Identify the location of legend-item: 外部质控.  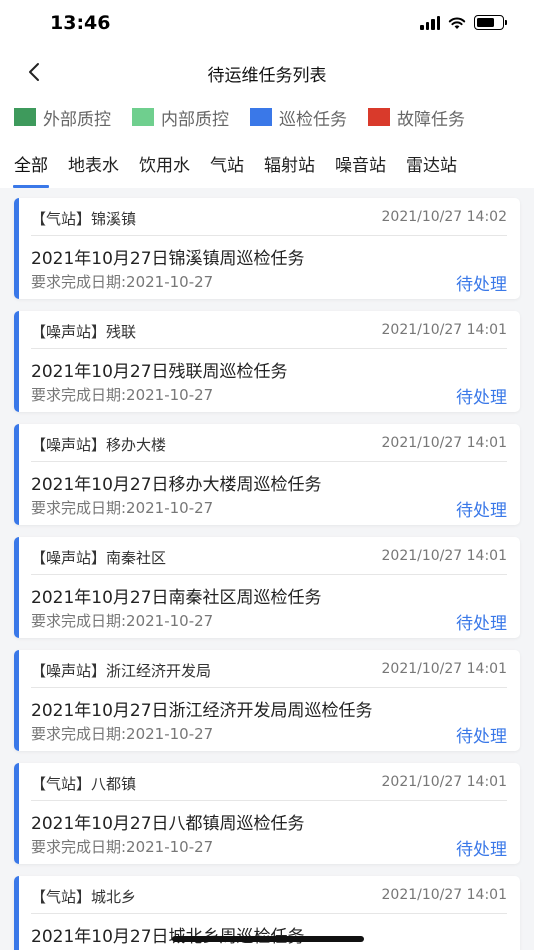
(62, 117).